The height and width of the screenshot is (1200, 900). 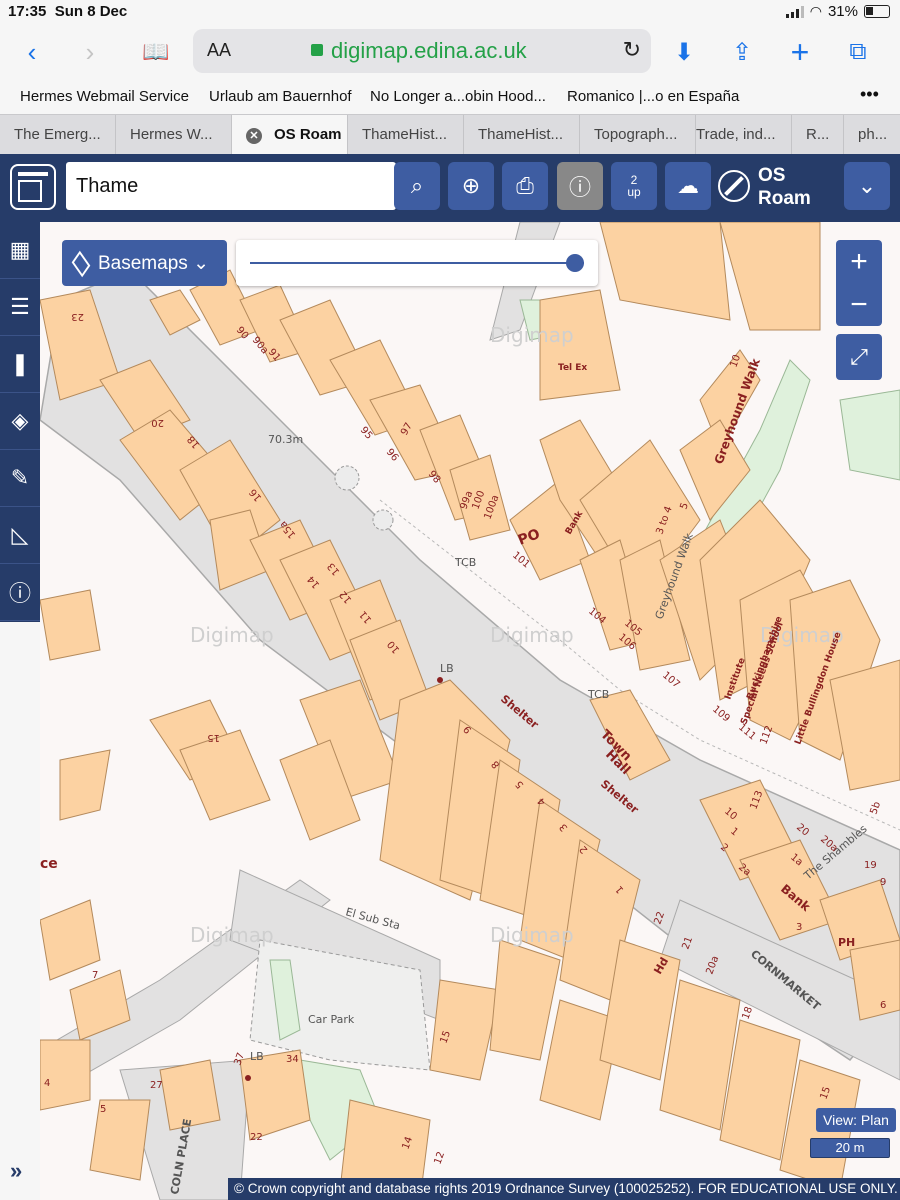 I want to click on two-up-button: 2 up, so click(x=634, y=186).